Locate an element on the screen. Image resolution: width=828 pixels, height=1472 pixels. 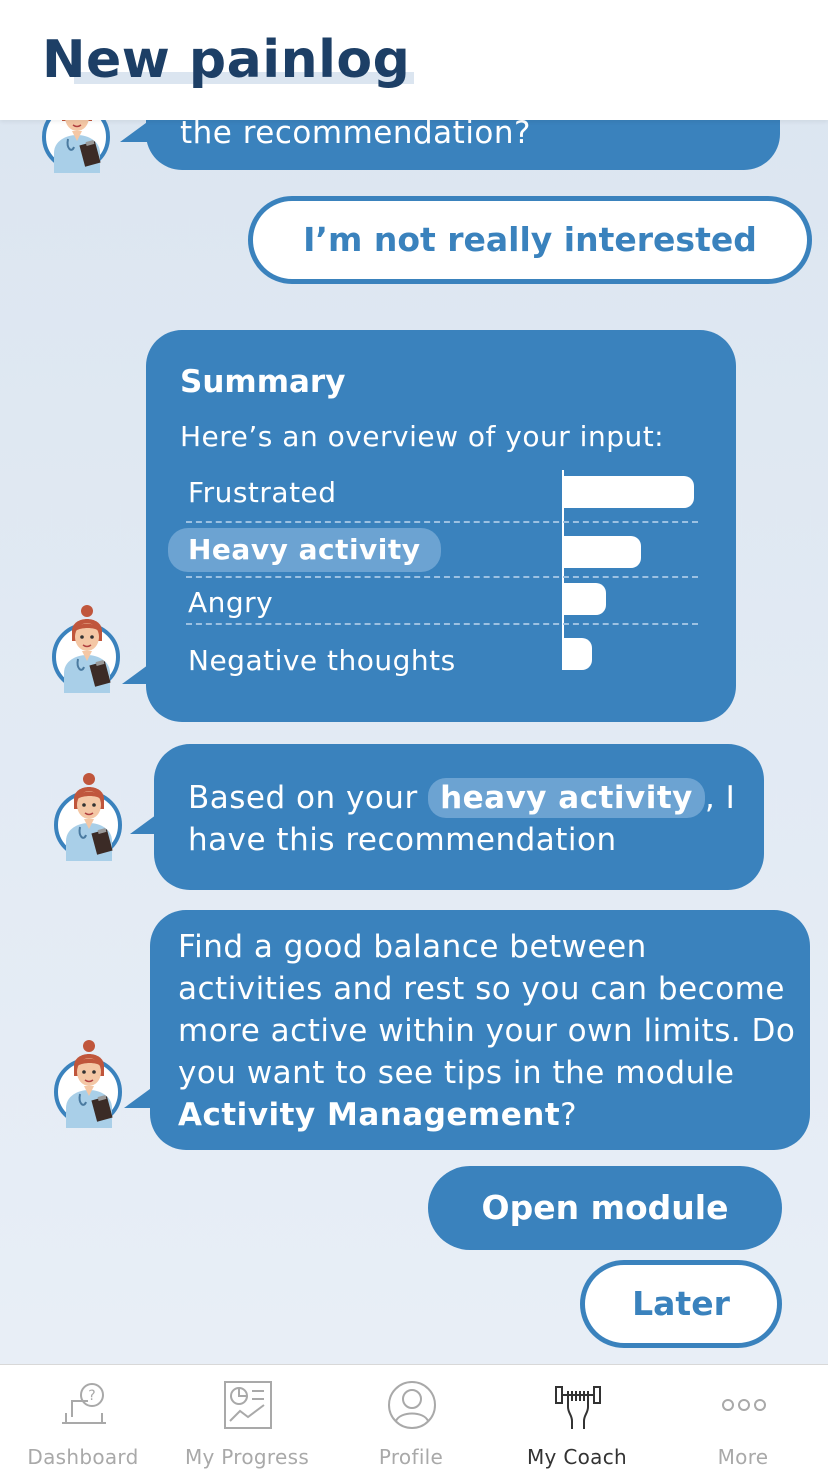
summary-subtitle: Here’s an overview of your input: is located at coordinates (422, 436).